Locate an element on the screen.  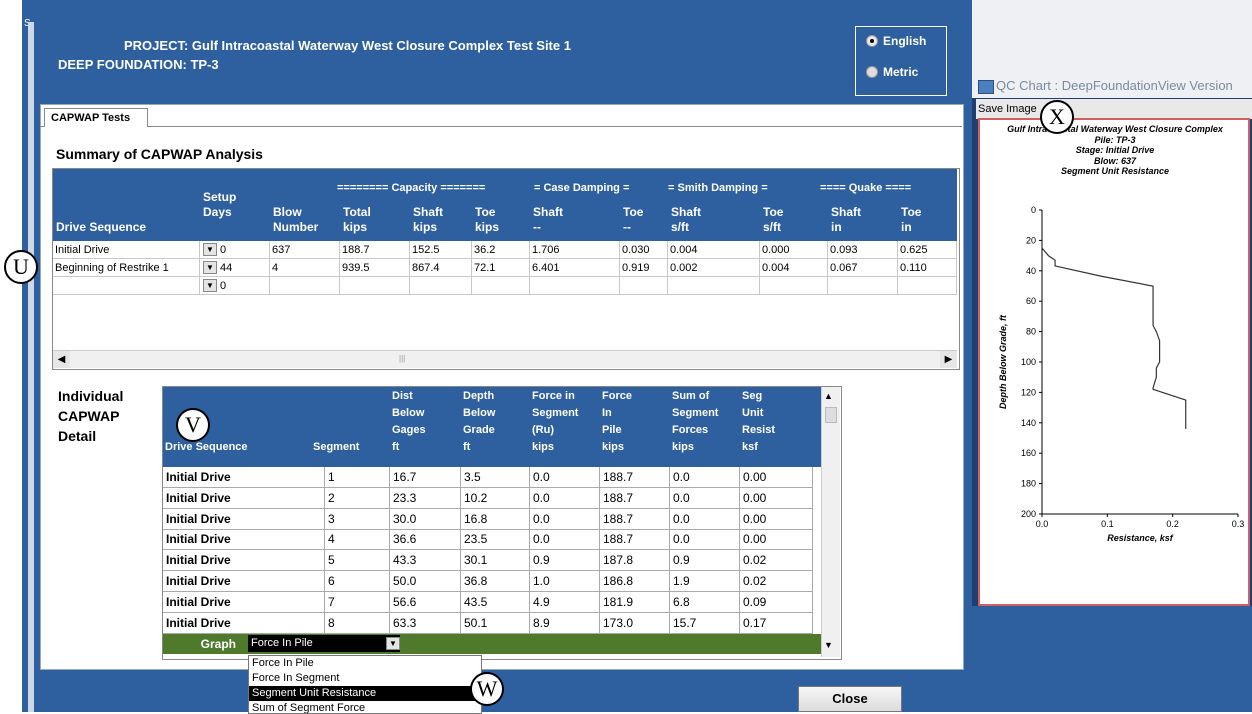
summary-cell: 72.1 is located at coordinates (501, 268).